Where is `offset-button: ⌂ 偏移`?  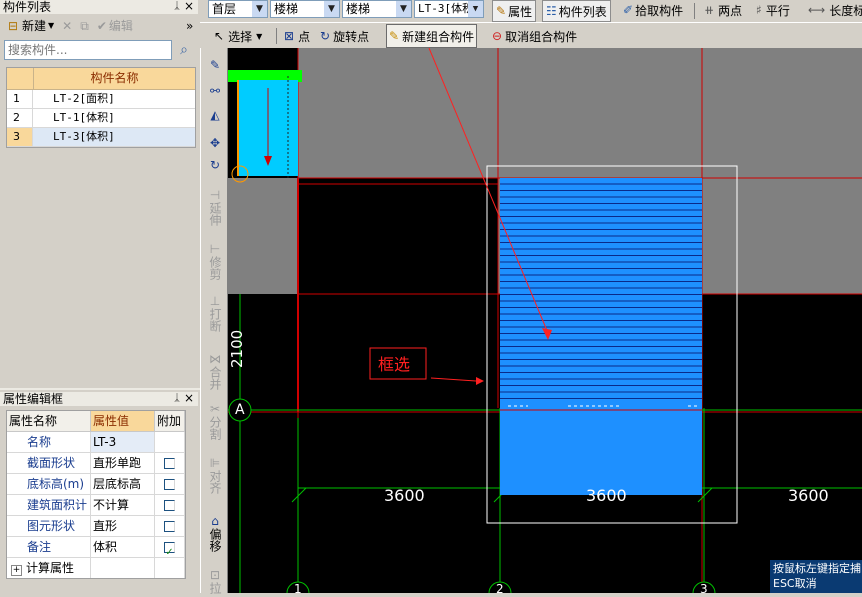
offset-button: ⌂ 偏移 is located at coordinates (215, 534).